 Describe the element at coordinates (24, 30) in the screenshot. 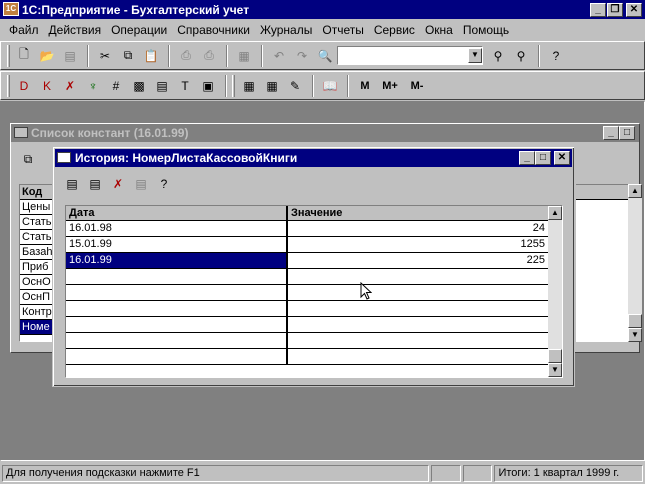

I see `menu-file: Файл` at that location.